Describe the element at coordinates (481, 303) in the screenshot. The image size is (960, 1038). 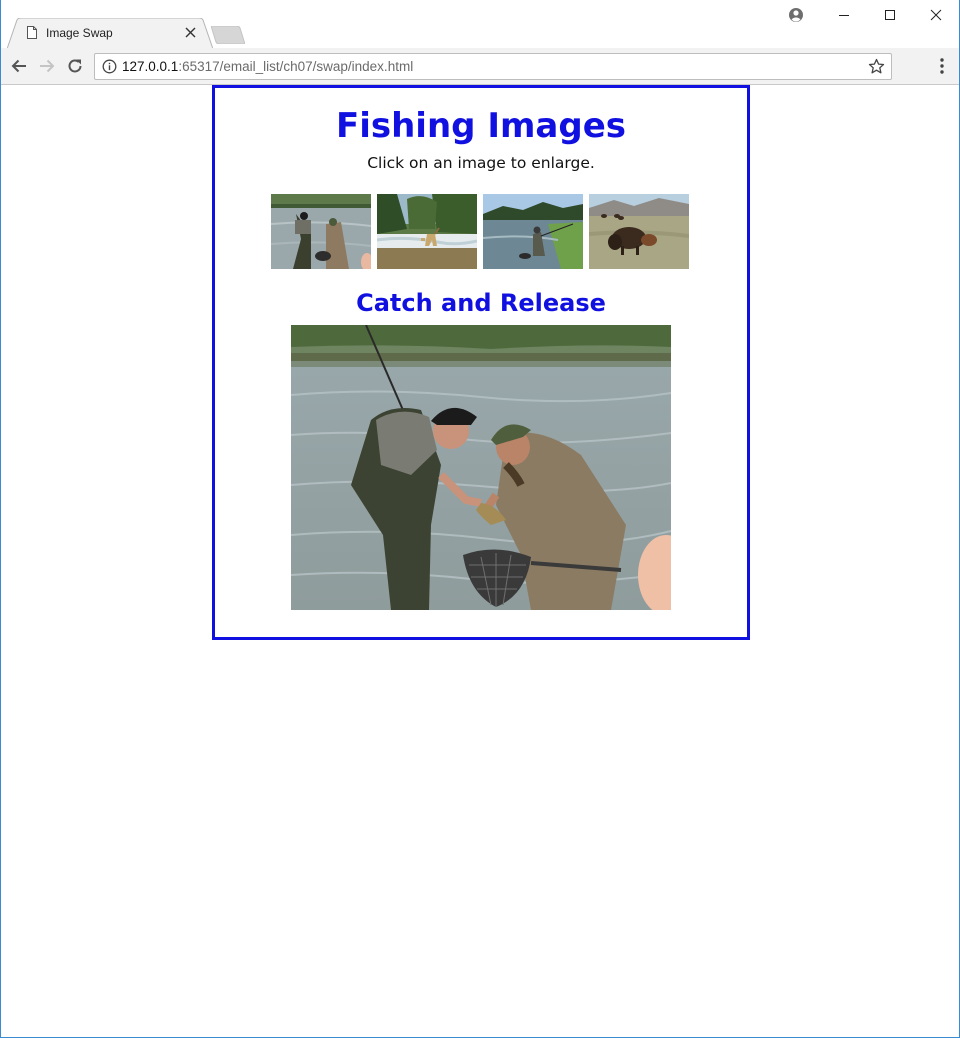
I see `image-caption: Catch and Release` at that location.